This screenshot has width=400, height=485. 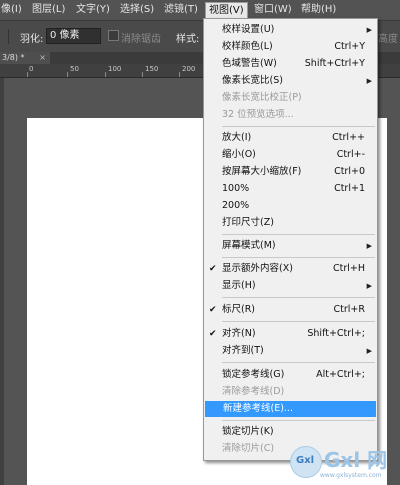 What do you see at coordinates (93, 10) in the screenshot?
I see `menu-type: 文字(Y)` at bounding box center [93, 10].